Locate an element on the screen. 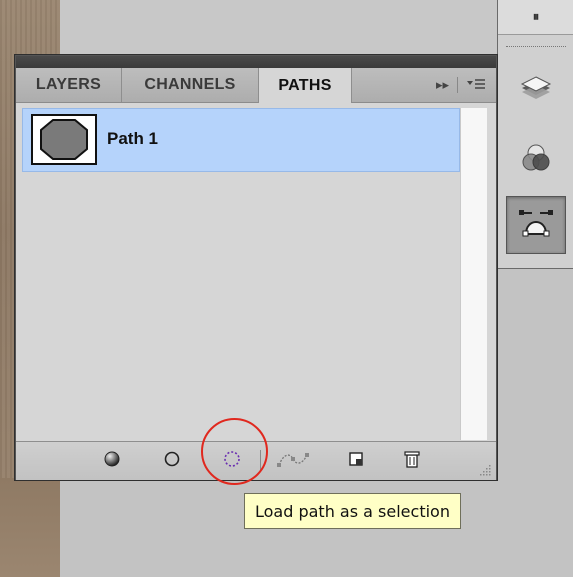 The height and width of the screenshot is (577, 573). new-path-icon is located at coordinates (356, 461).